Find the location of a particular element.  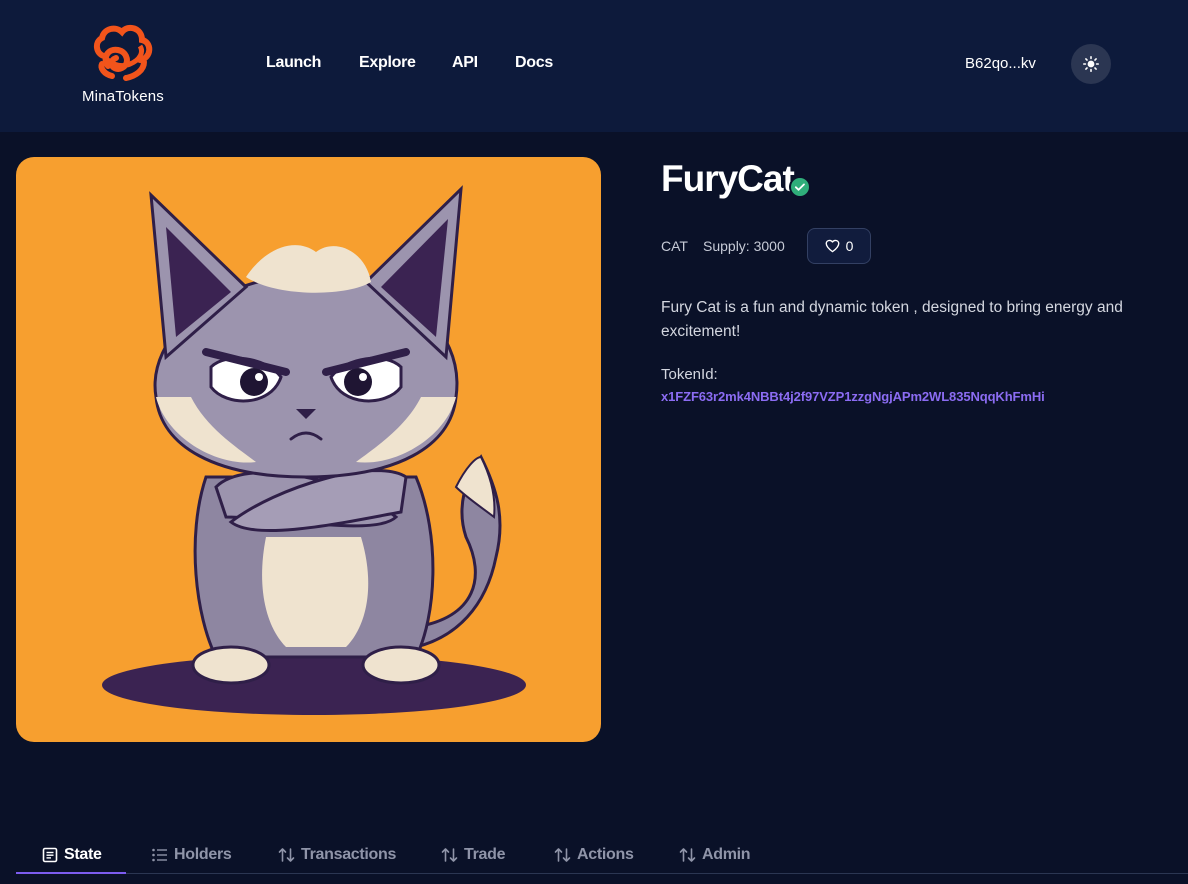

like-button: 0 is located at coordinates (839, 246).